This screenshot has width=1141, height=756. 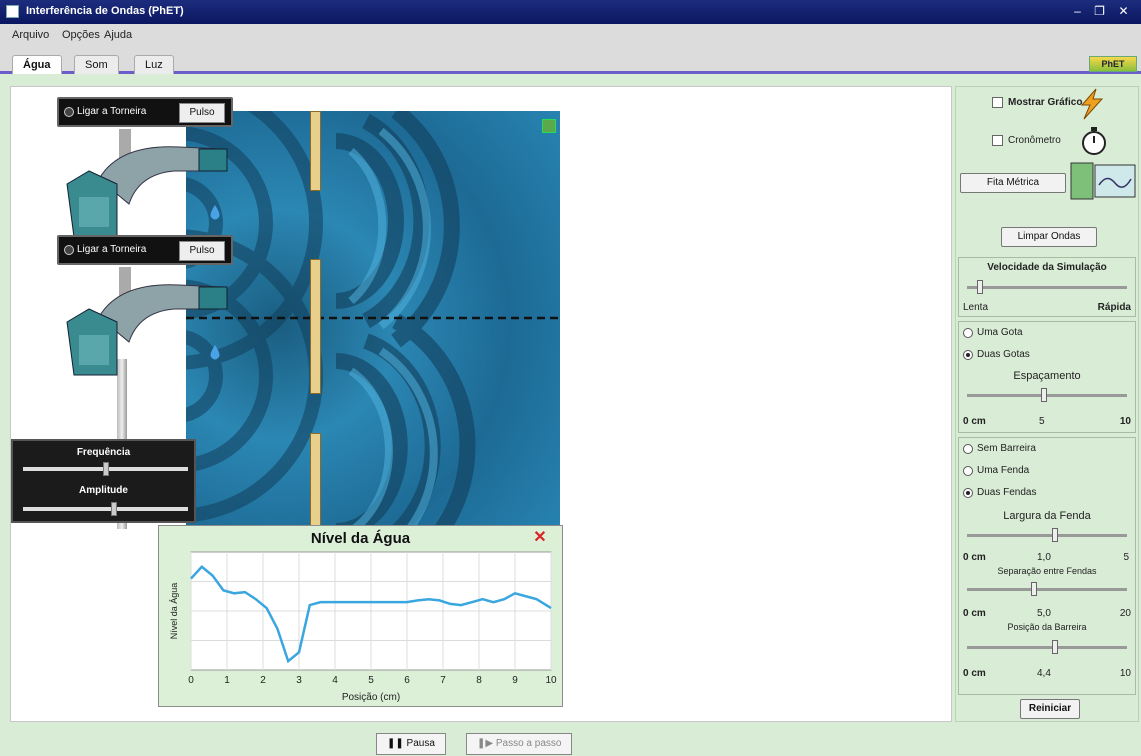 What do you see at coordinates (570, 63) in the screenshot?
I see `tab-strip: Água Som Luz PhET` at bounding box center [570, 63].